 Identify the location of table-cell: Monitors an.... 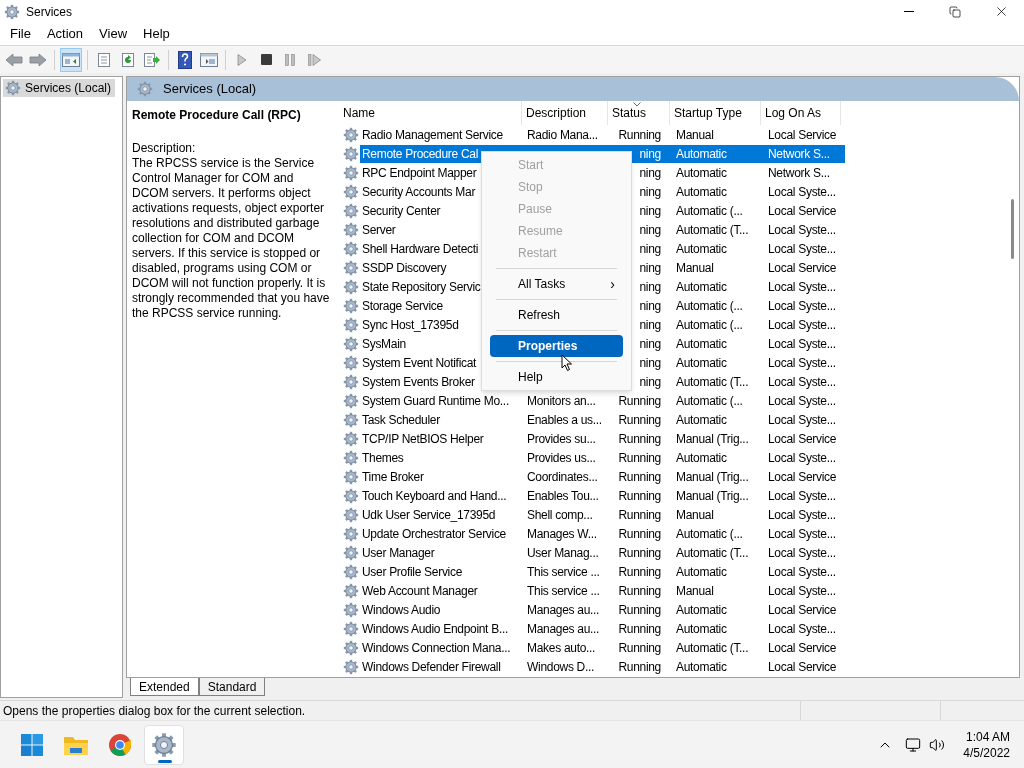
(561, 400).